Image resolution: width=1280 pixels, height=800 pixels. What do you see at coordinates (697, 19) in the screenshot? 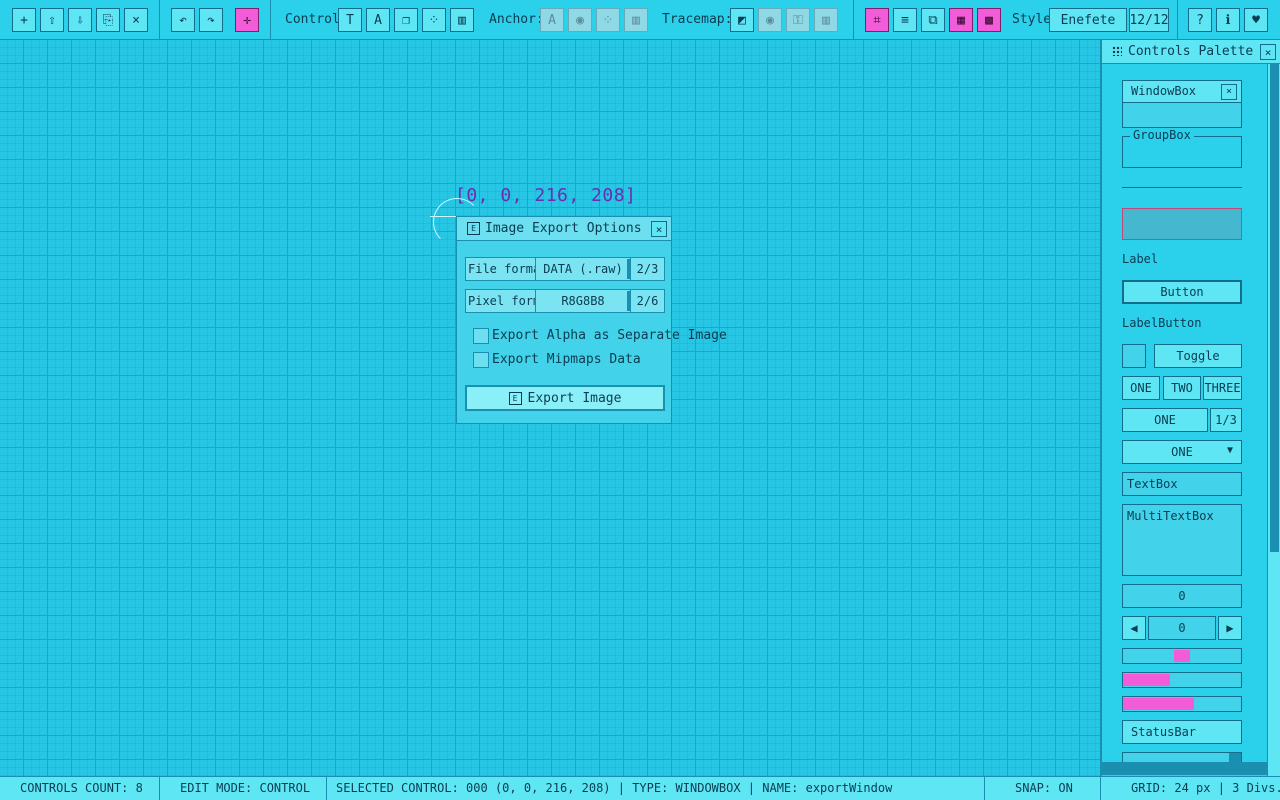
I see `tracemap-label: Tracemap:` at bounding box center [697, 19].